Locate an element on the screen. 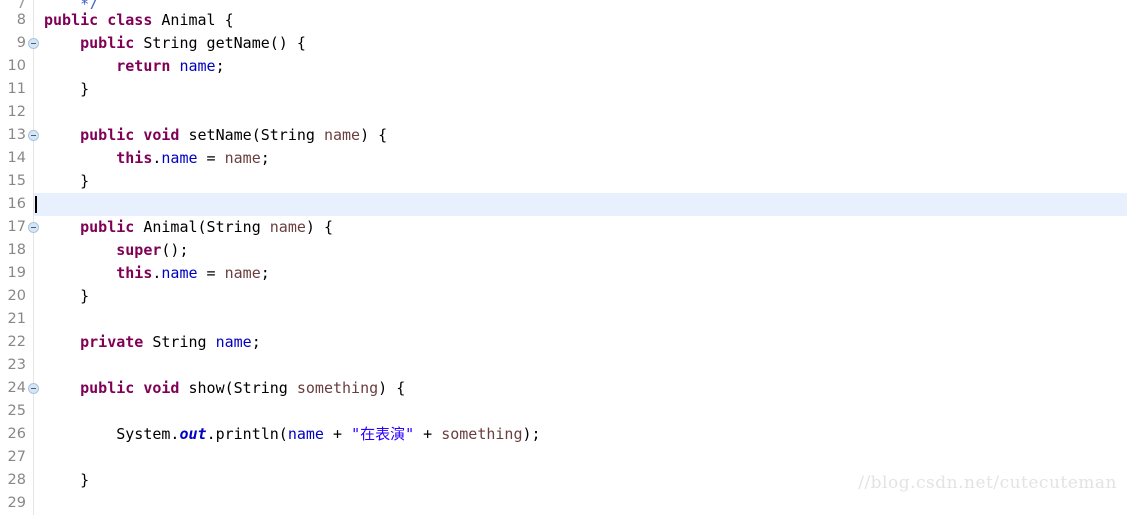 Image resolution: width=1127 pixels, height=515 pixels. code-line: 10 return name; is located at coordinates (563, 66).